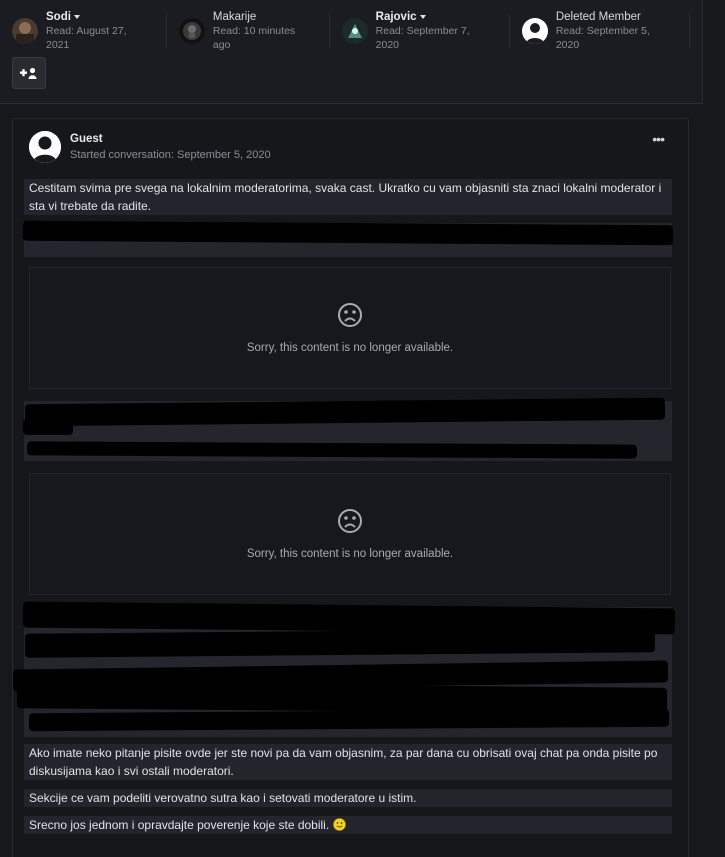  Describe the element at coordinates (58, 17) in the screenshot. I see `participant-name: Sodi` at that location.